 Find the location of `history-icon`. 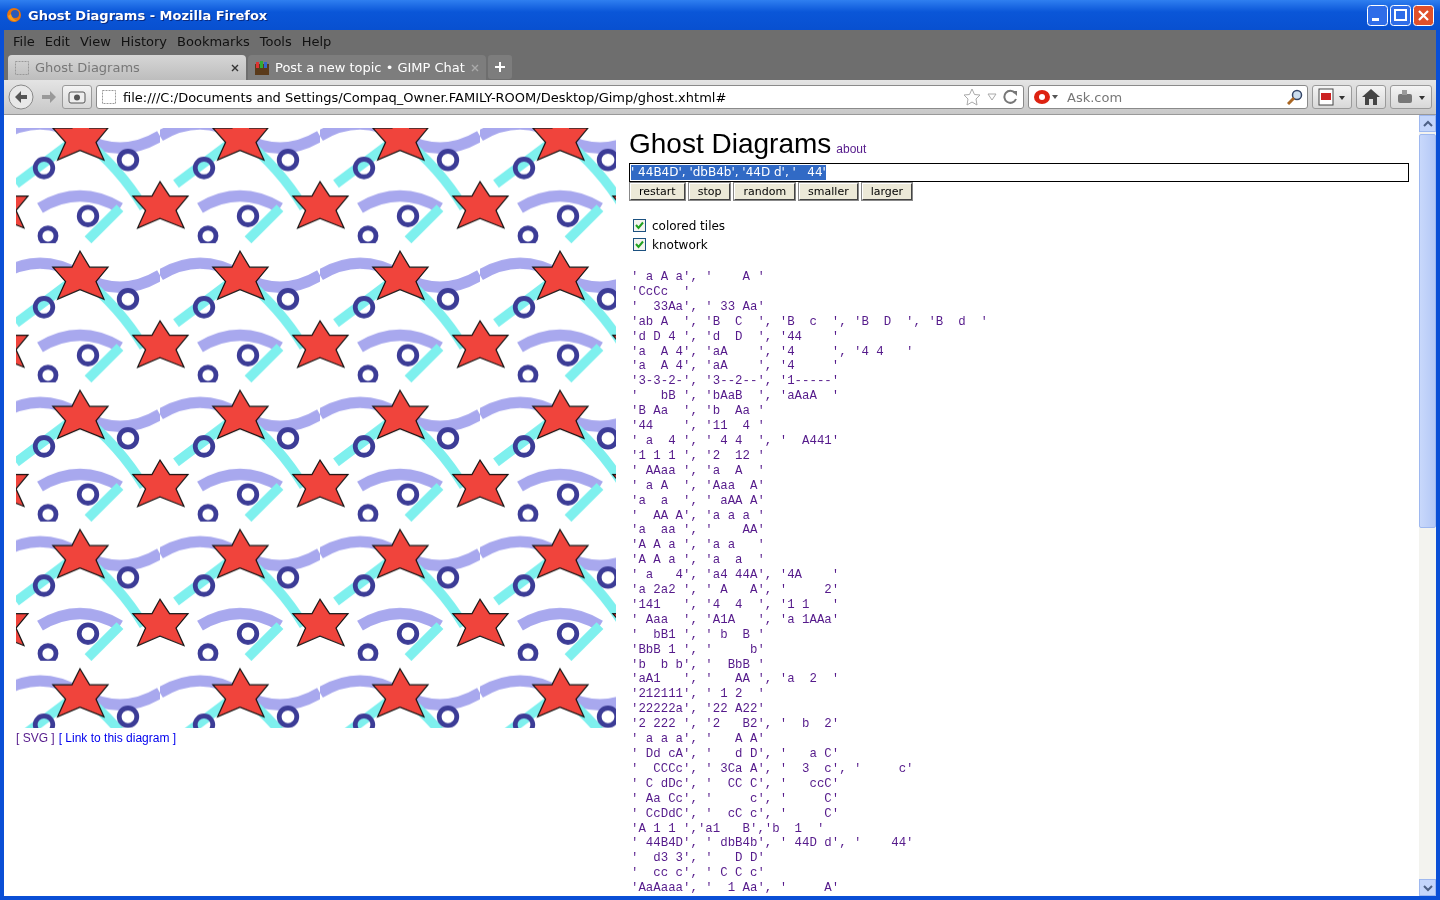

history-icon is located at coordinates (77, 97).